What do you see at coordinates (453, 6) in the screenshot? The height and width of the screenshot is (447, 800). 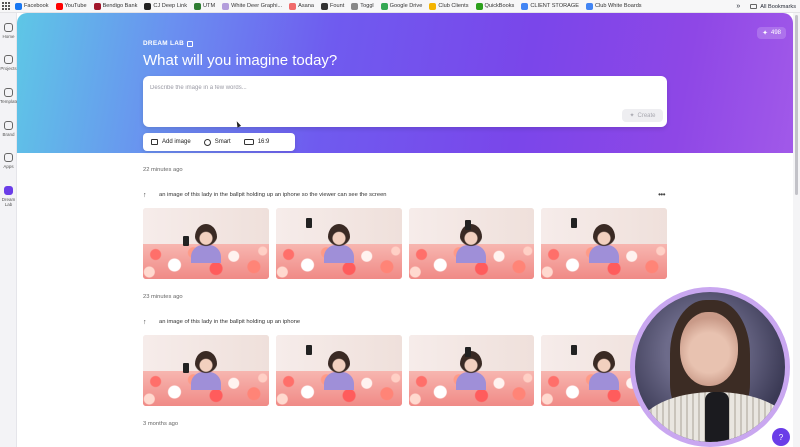 I see `bookmark-label: Club Clients` at bounding box center [453, 6].